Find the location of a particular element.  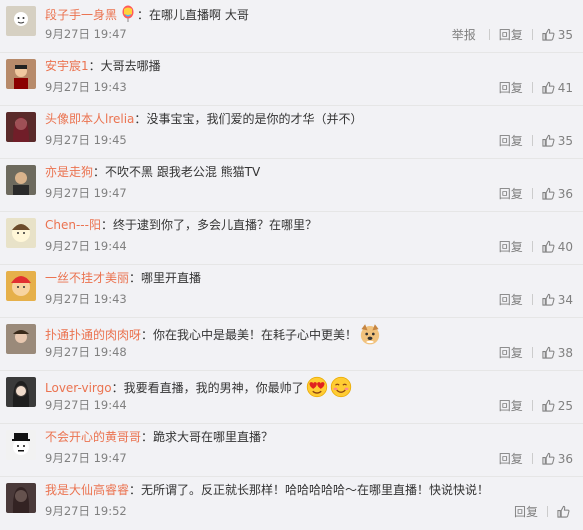

comment-actions: 回复 36 is located at coordinates (536, 193).